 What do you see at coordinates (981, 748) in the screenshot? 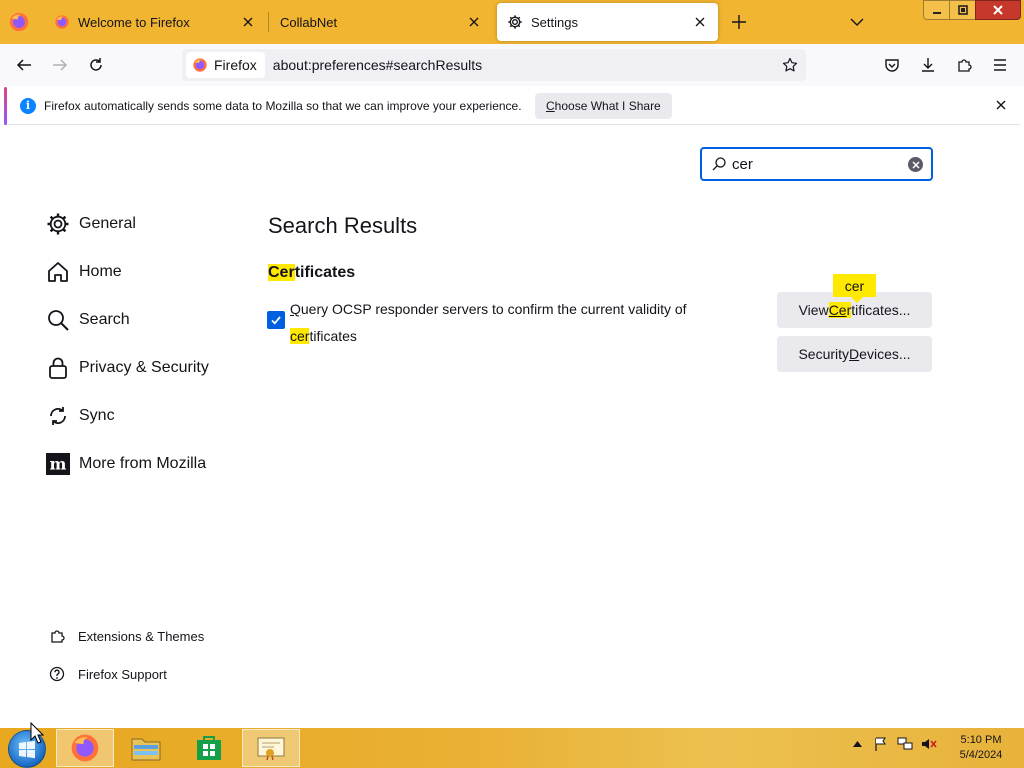
I see `system-clock: 5:10 PM 5/4/2024` at bounding box center [981, 748].